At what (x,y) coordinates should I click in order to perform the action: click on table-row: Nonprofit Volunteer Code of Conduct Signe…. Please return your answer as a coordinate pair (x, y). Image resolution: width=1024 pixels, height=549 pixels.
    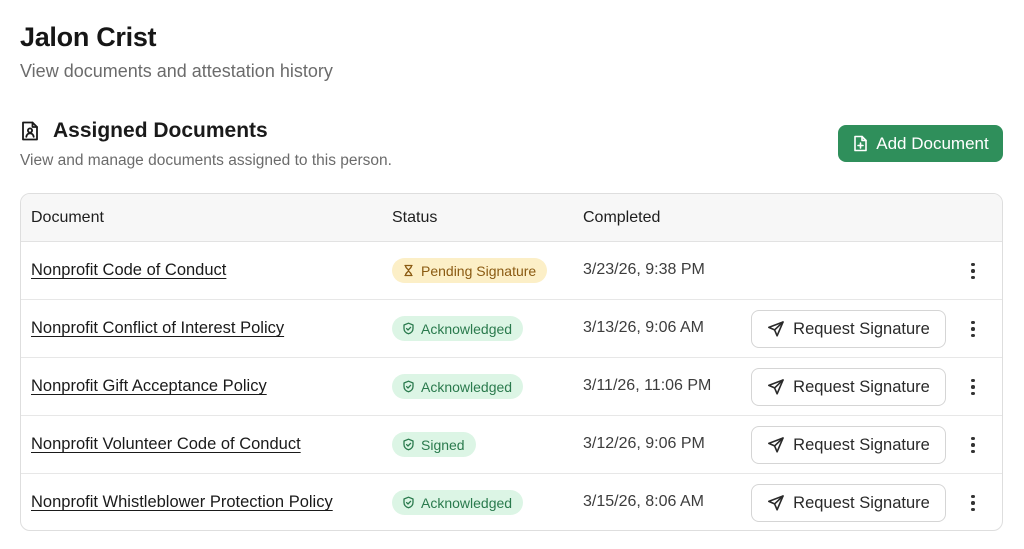
    Looking at the image, I should click on (511, 445).